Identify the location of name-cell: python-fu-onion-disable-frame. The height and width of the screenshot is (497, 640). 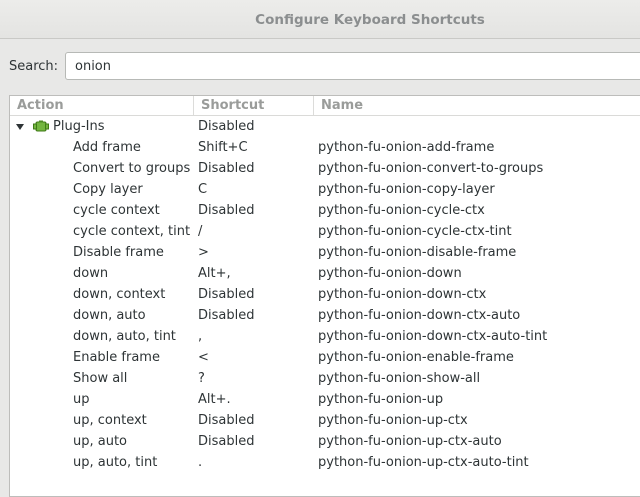
(417, 252).